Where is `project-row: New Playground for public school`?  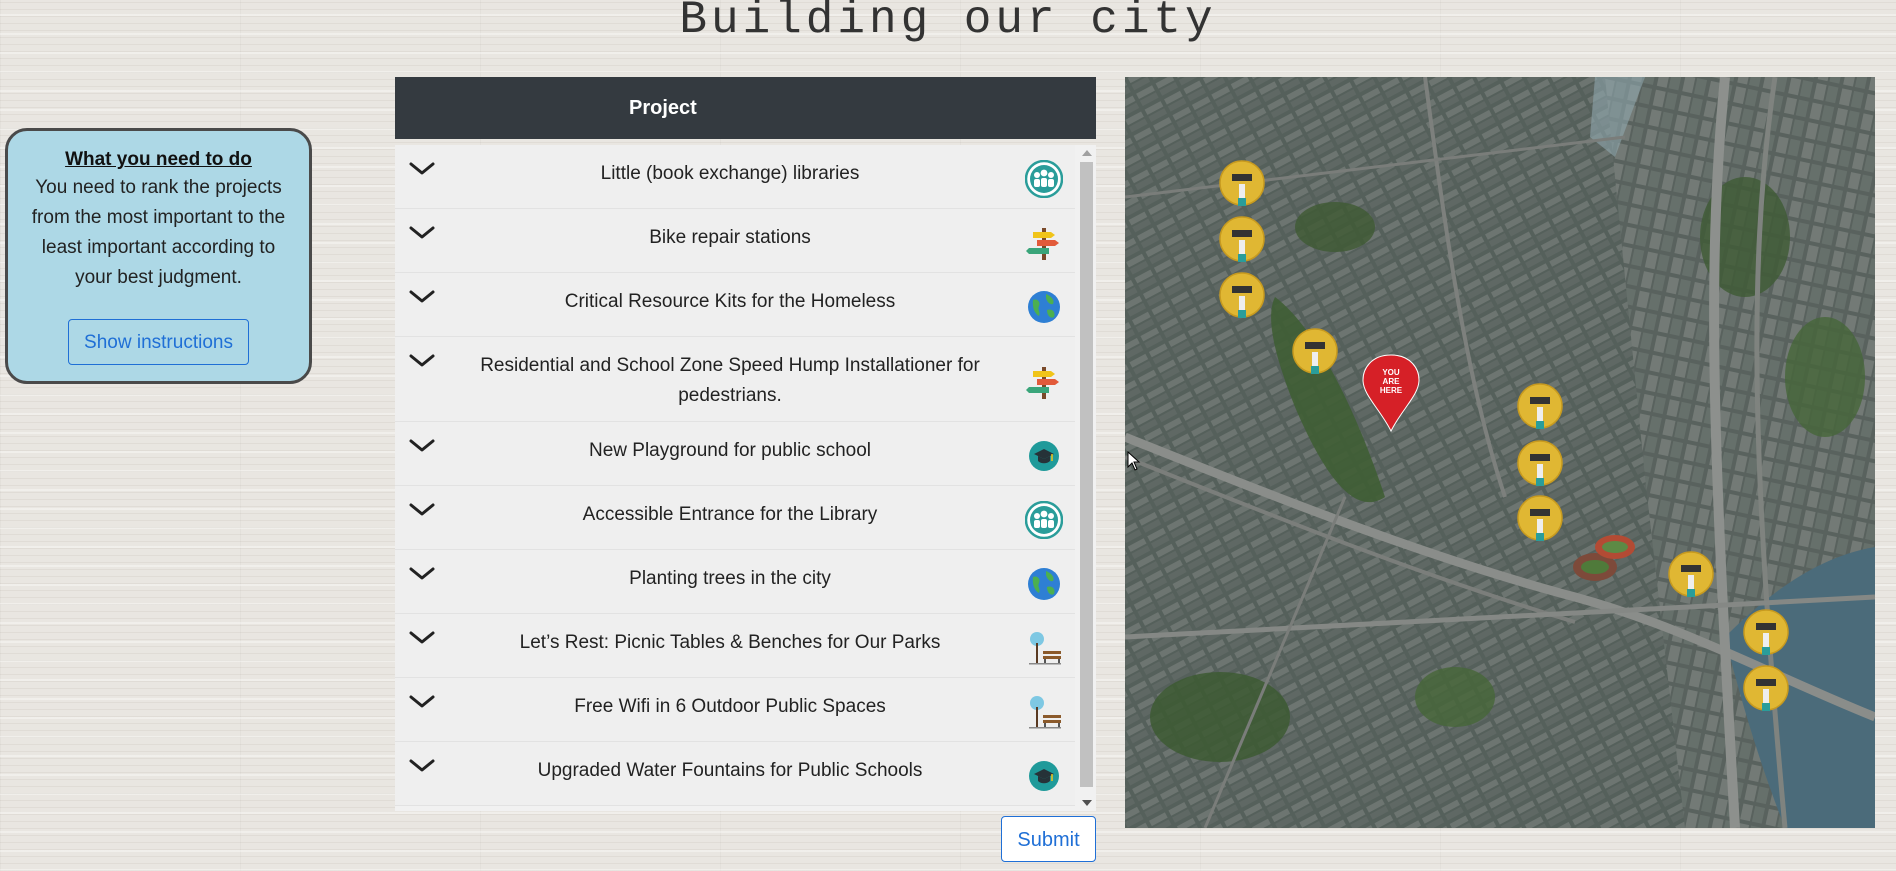
project-row: New Playground for public school is located at coordinates (735, 454).